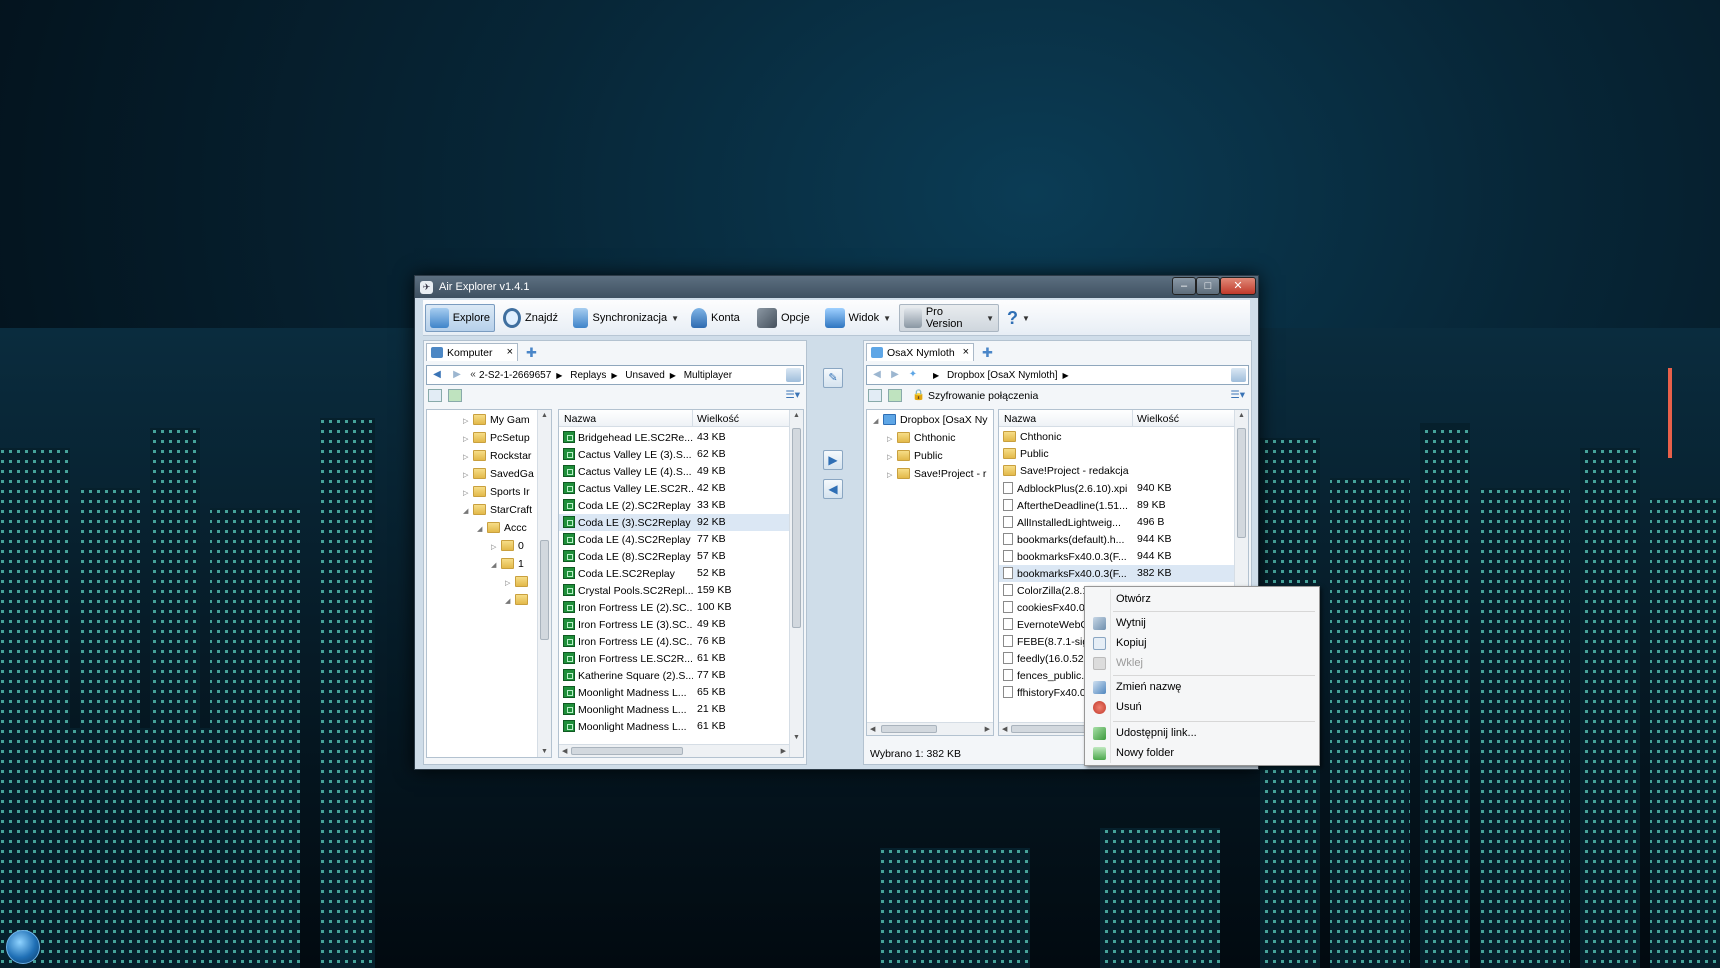 This screenshot has width=1720, height=968. I want to click on tree-item: ▷ PcSetup, so click(496, 440).